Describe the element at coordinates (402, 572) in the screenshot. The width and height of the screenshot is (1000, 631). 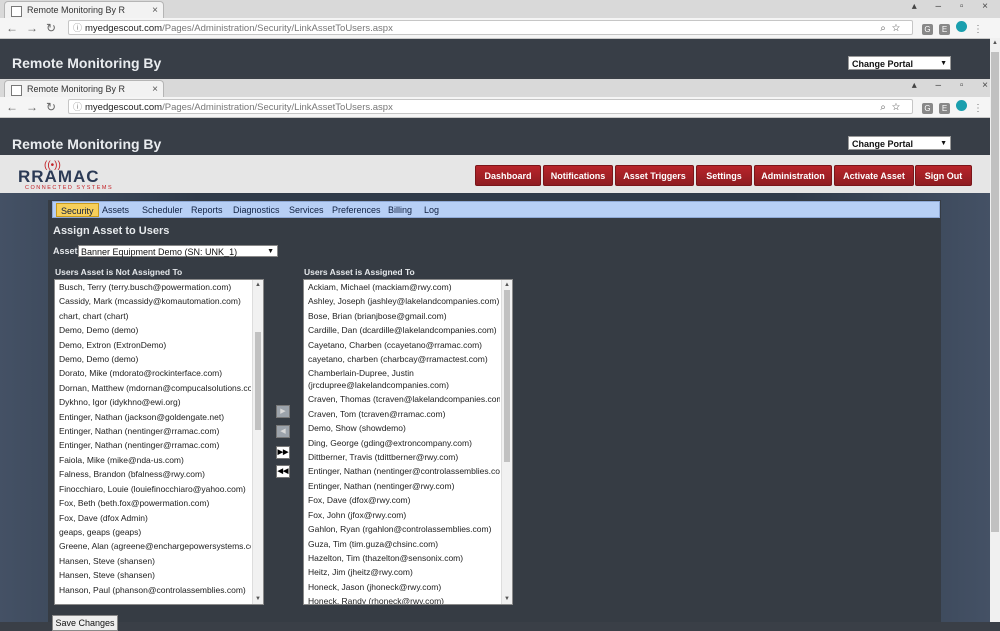
I see `list-item: Heitz, Jim (jheitz@rwy.com)` at that location.